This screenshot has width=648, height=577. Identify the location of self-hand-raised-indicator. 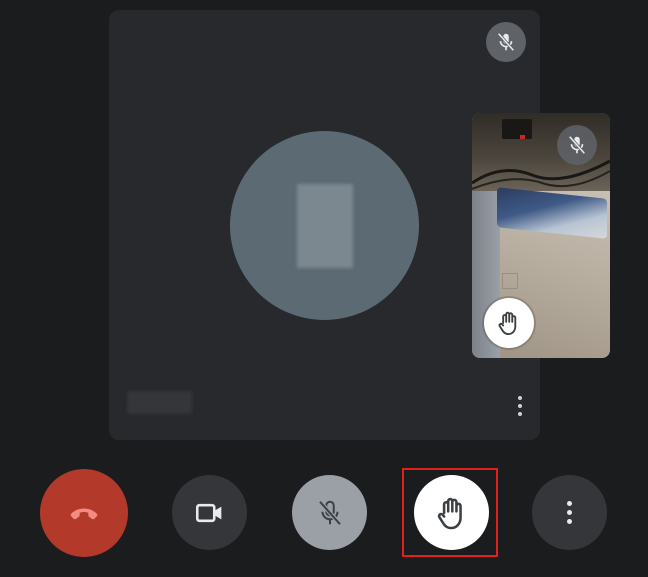
(509, 323).